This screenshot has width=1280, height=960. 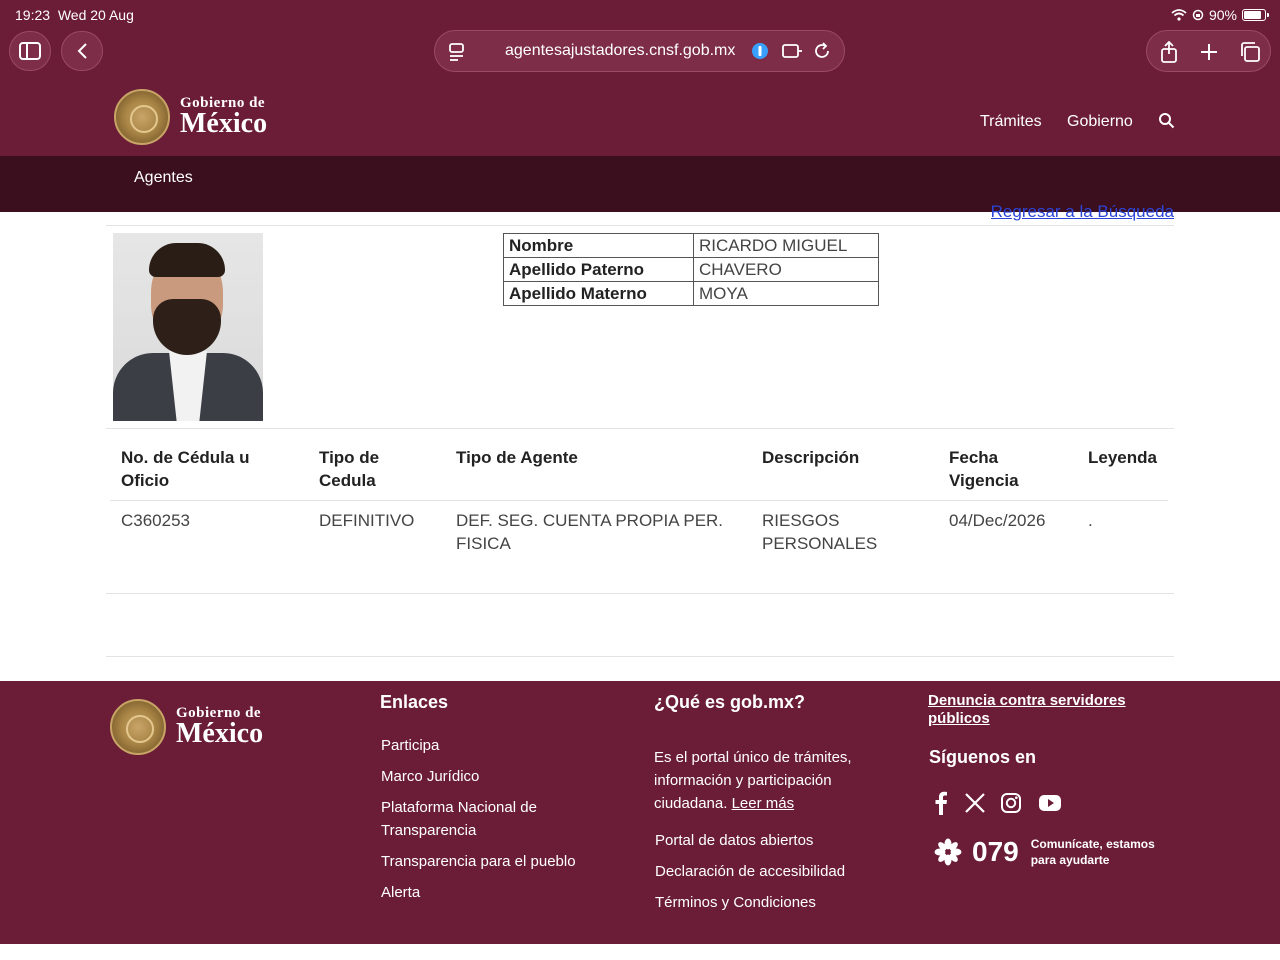 I want to click on col-tipo-cedula: Tipo de Cedula, so click(x=376, y=469).